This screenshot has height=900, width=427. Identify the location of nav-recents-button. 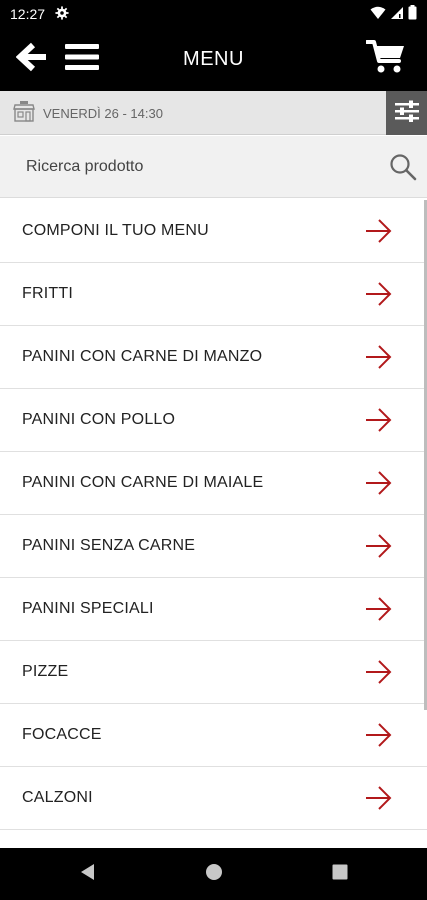
(340, 874).